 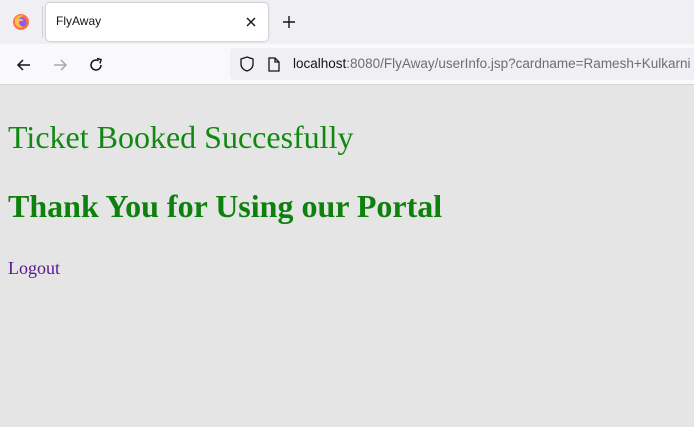 I want to click on shield-icon, so click(x=247, y=64).